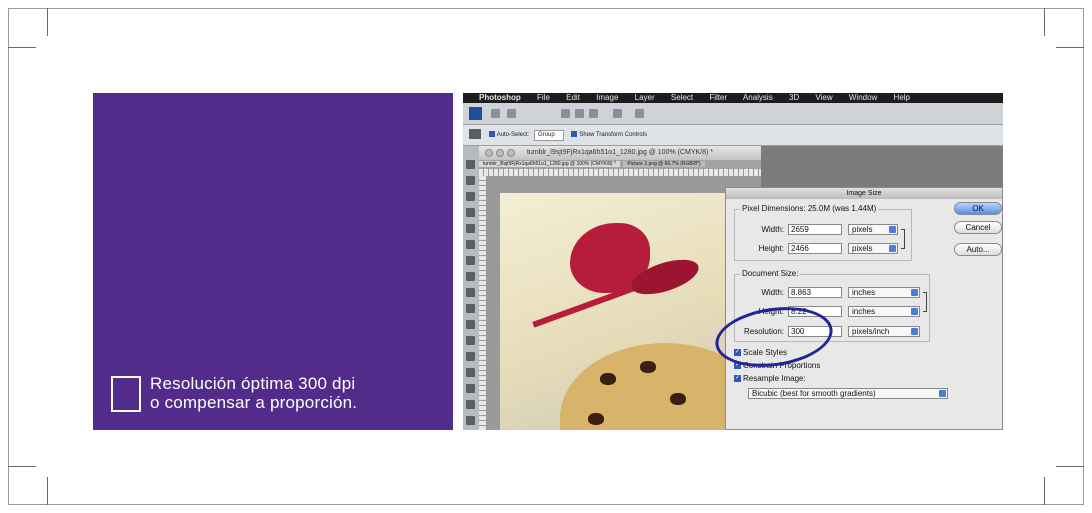 The height and width of the screenshot is (513, 1092). I want to click on pen-tool-icon, so click(470, 388).